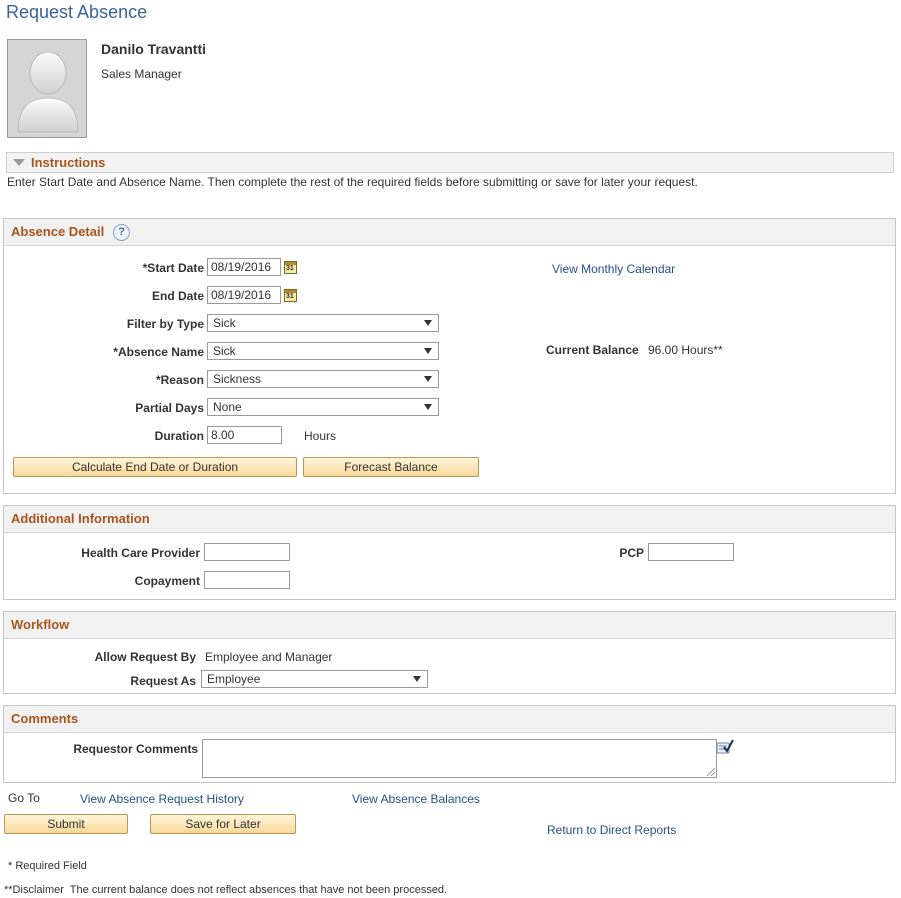  What do you see at coordinates (179, 436) in the screenshot?
I see `duration-label: Duration` at bounding box center [179, 436].